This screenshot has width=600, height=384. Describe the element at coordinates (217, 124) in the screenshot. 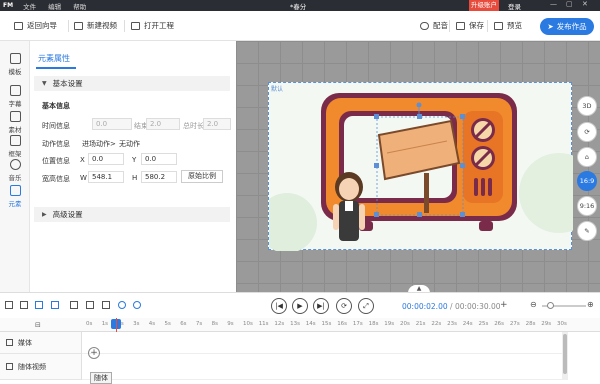

I see `duration-input: 2.0` at that location.